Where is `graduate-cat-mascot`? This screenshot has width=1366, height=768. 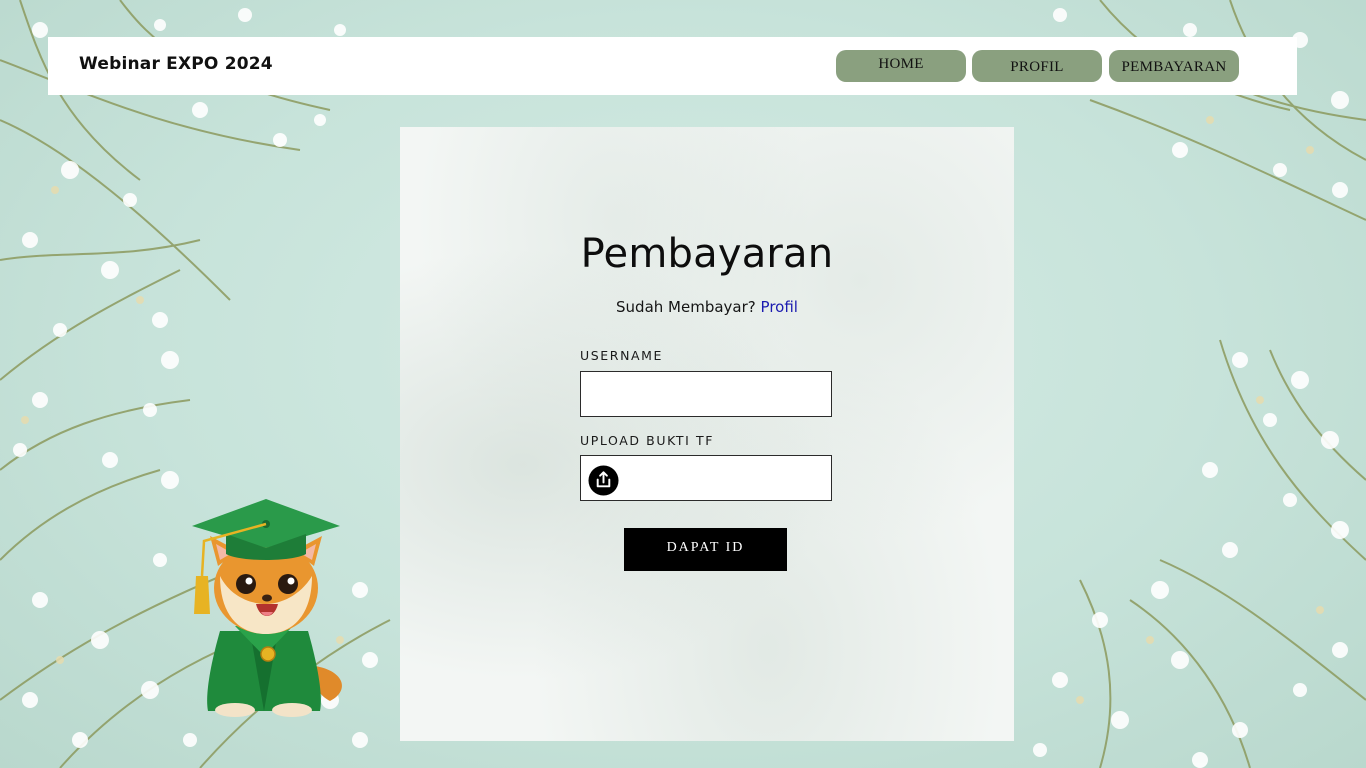
graduate-cat-mascot is located at coordinates (267, 608).